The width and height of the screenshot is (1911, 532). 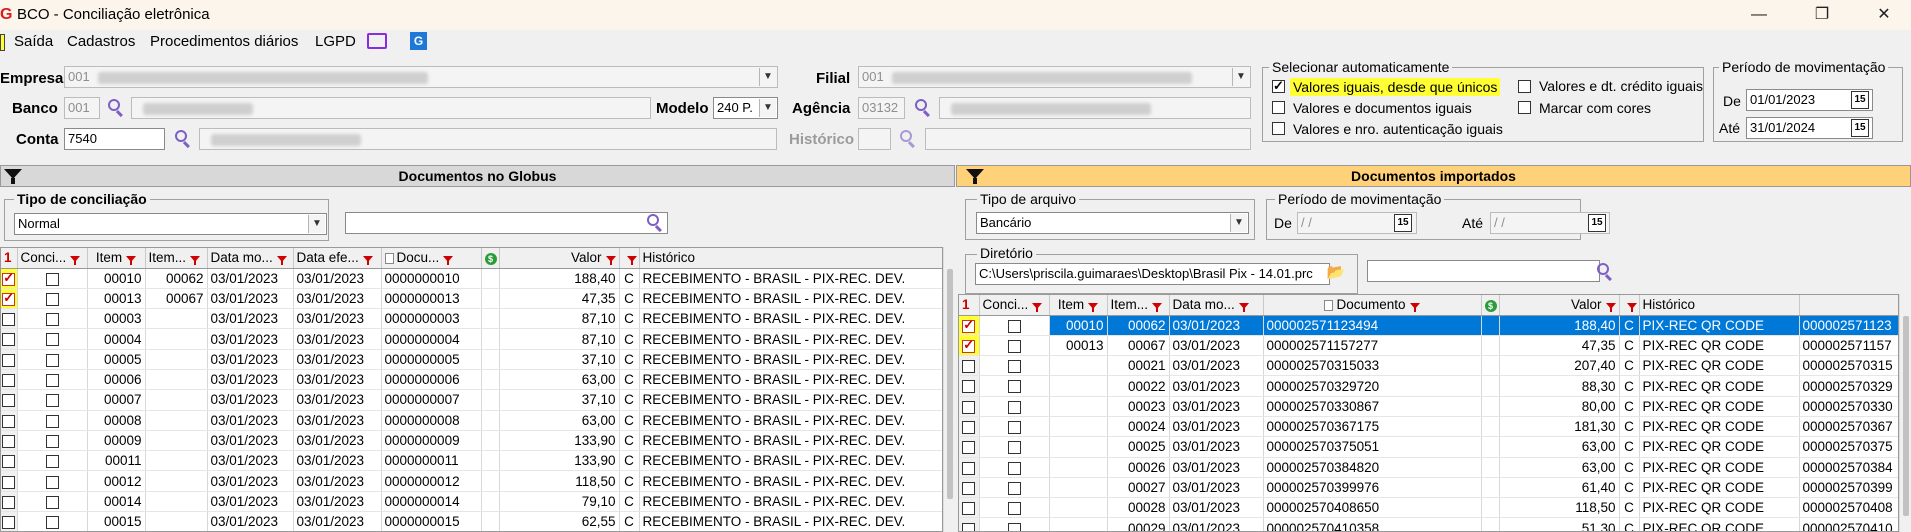 I want to click on tipo-conciliacao-combo: Normal ▼, so click(x=170, y=224).